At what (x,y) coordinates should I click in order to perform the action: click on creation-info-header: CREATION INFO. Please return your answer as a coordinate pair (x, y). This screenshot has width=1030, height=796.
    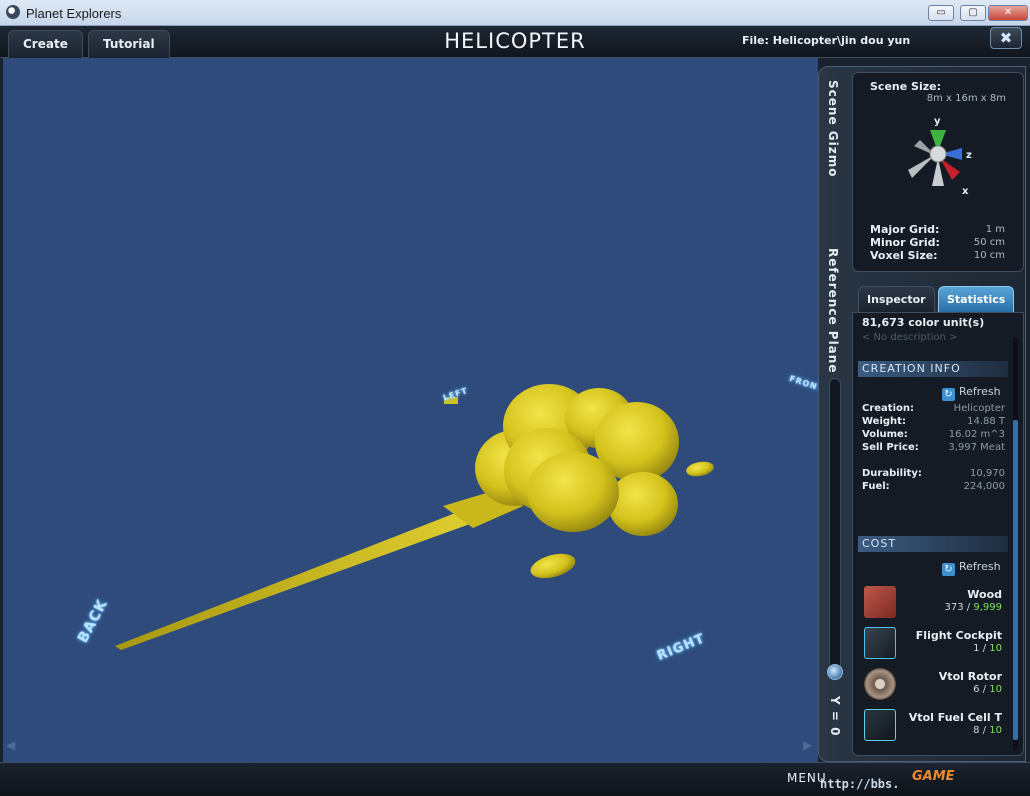
    Looking at the image, I should click on (933, 369).